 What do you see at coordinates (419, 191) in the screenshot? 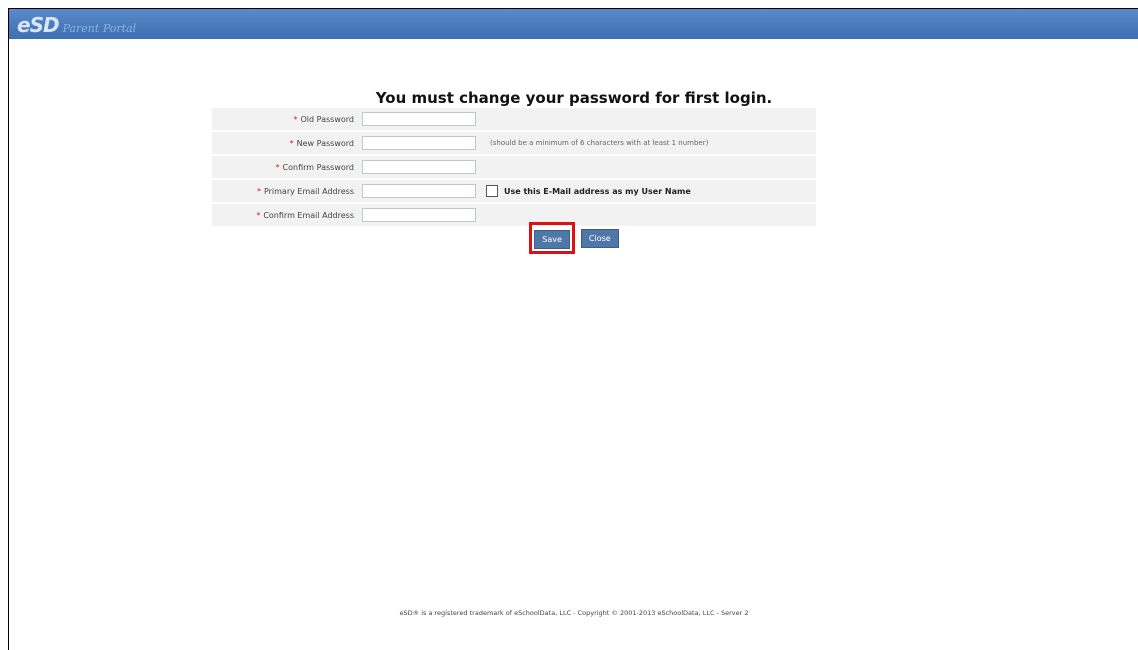
I see `primary-email-input` at bounding box center [419, 191].